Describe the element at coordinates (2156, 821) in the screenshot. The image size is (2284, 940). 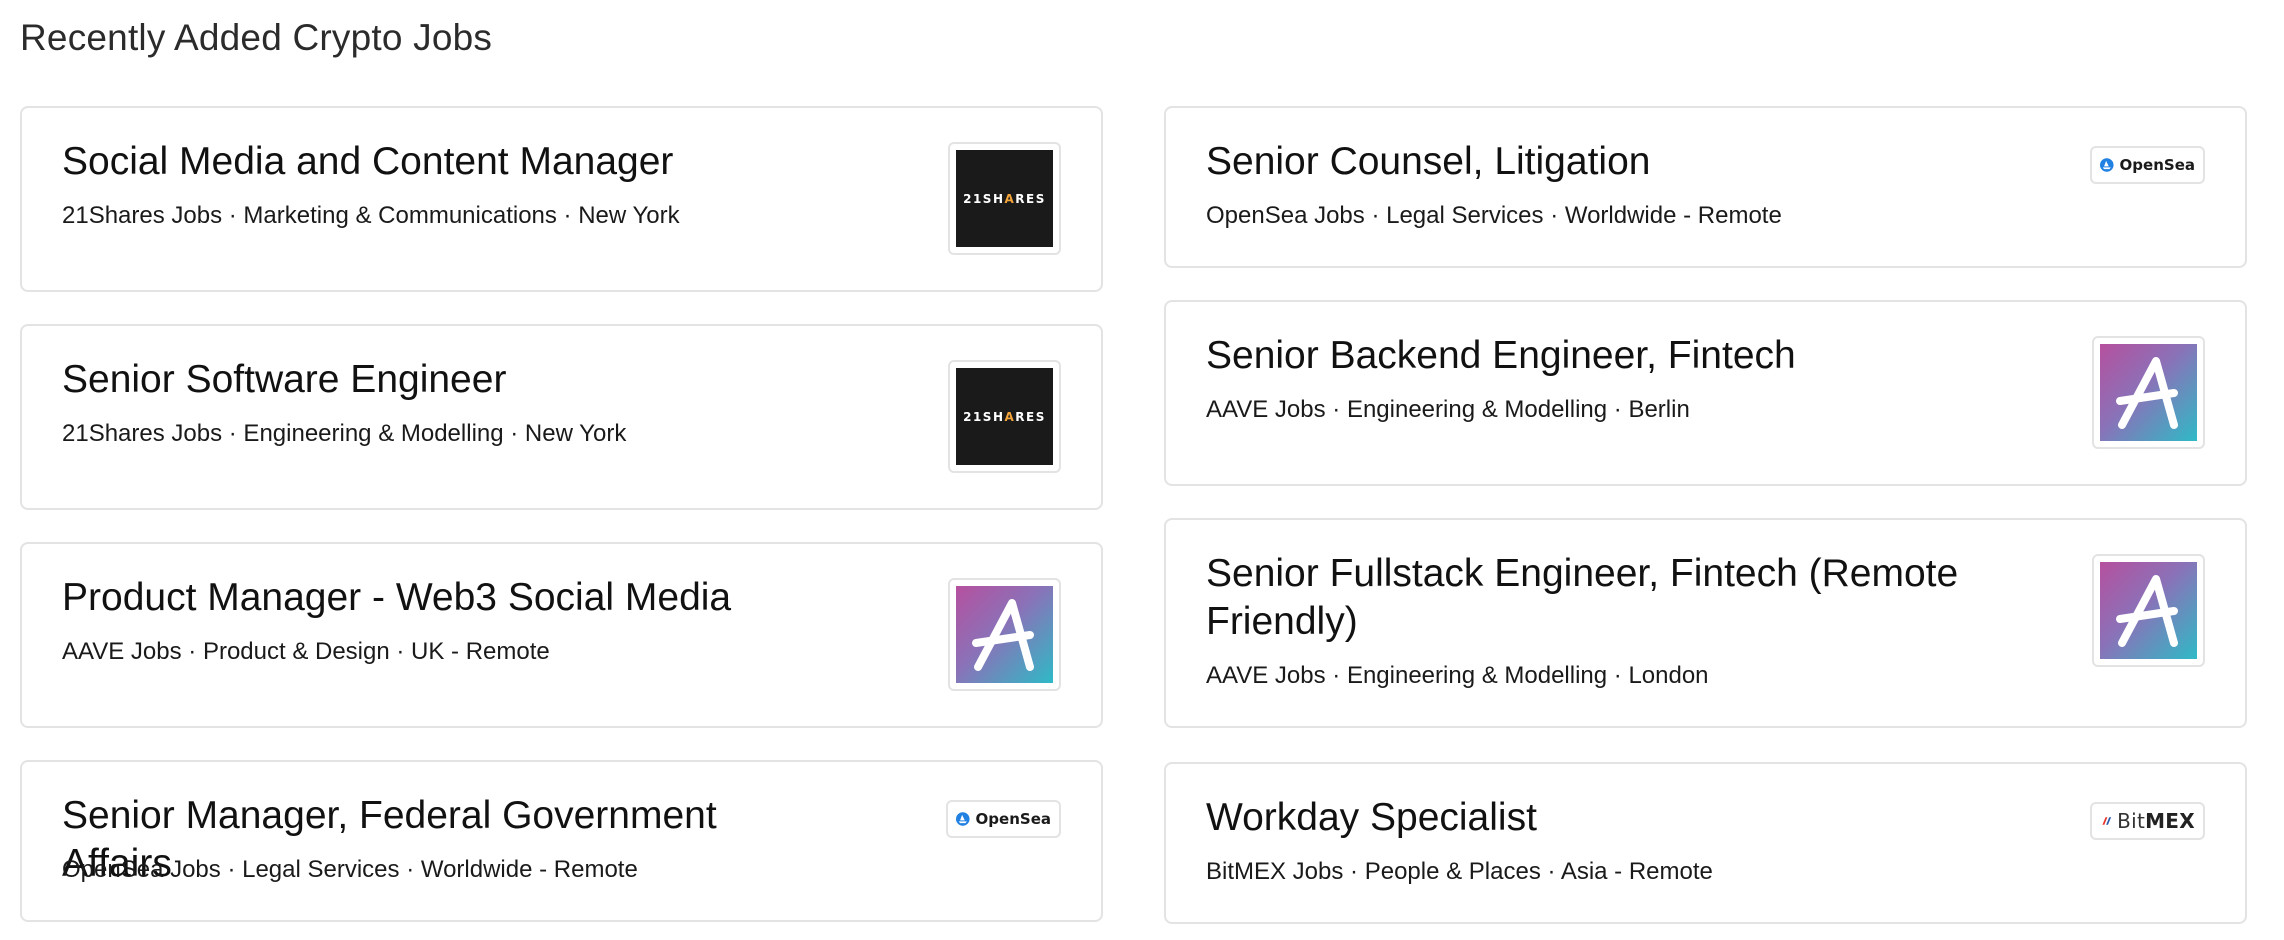
I see `bitmex-wordmark: BitMEX` at that location.